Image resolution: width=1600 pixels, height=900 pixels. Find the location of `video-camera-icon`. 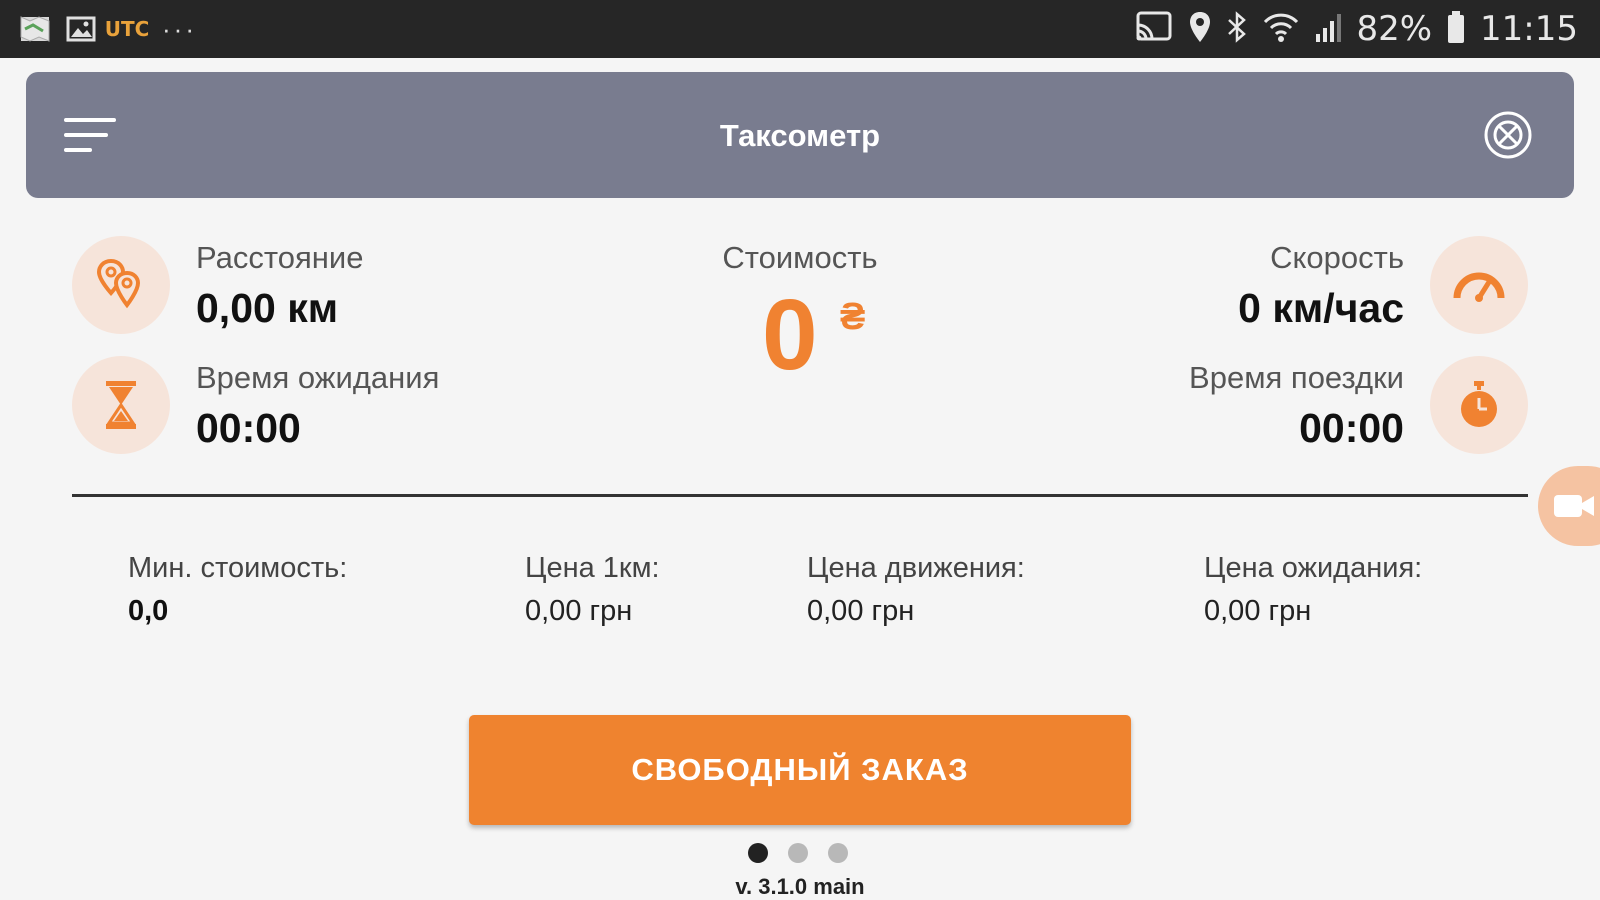

video-camera-icon is located at coordinates (1574, 506).